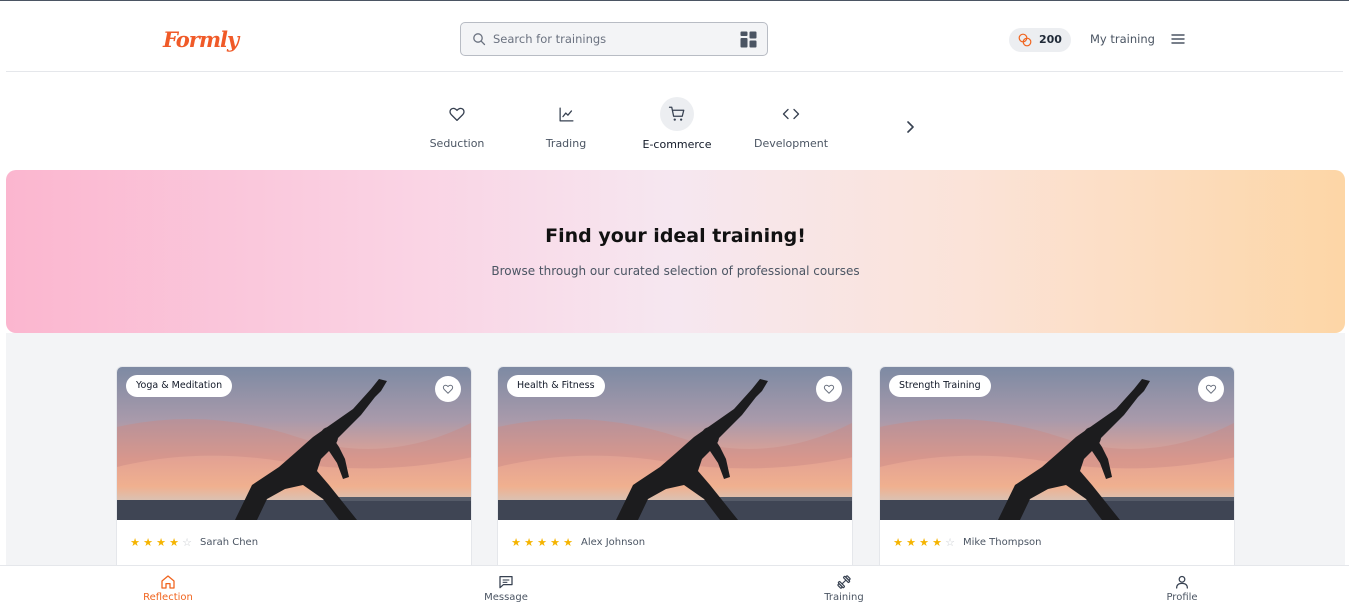 This screenshot has width=1349, height=616. Describe the element at coordinates (193, 542) in the screenshot. I see `course-meta: ★ ★ ★ ★ ☆ Sarah Chen` at that location.